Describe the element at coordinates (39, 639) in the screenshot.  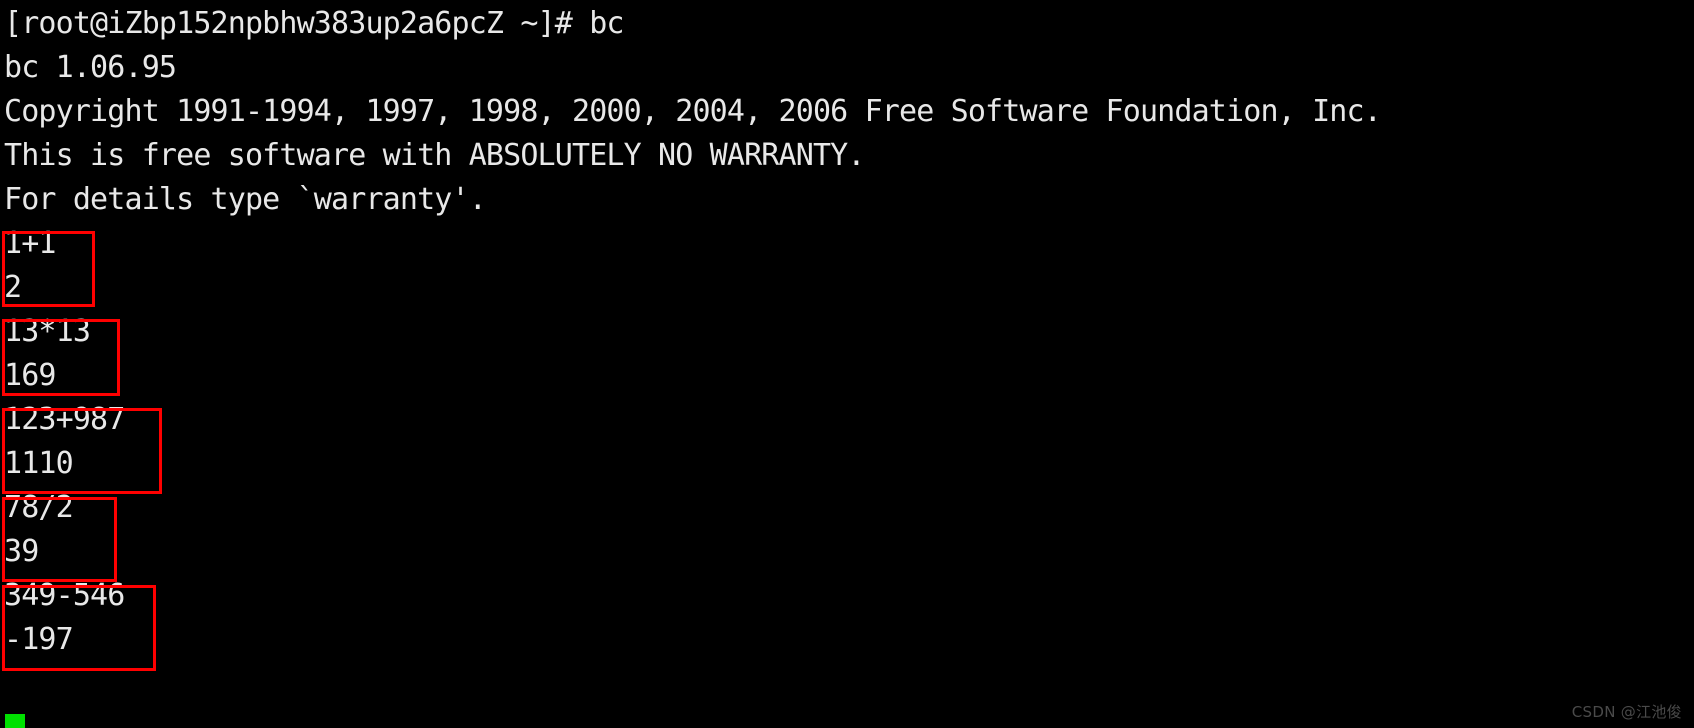
I see `terminal-line-result-5: -197` at that location.